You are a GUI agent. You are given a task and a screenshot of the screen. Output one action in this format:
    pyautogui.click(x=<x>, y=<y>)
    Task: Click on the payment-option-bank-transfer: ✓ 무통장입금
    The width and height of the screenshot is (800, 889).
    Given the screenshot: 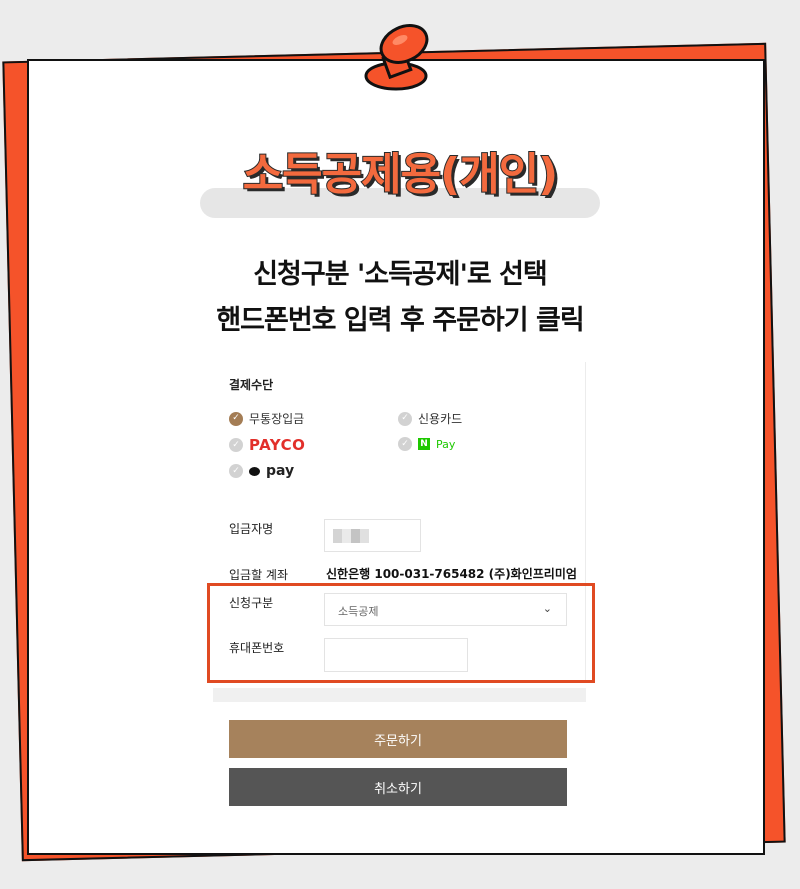 What is the action you would take?
    pyautogui.click(x=266, y=418)
    